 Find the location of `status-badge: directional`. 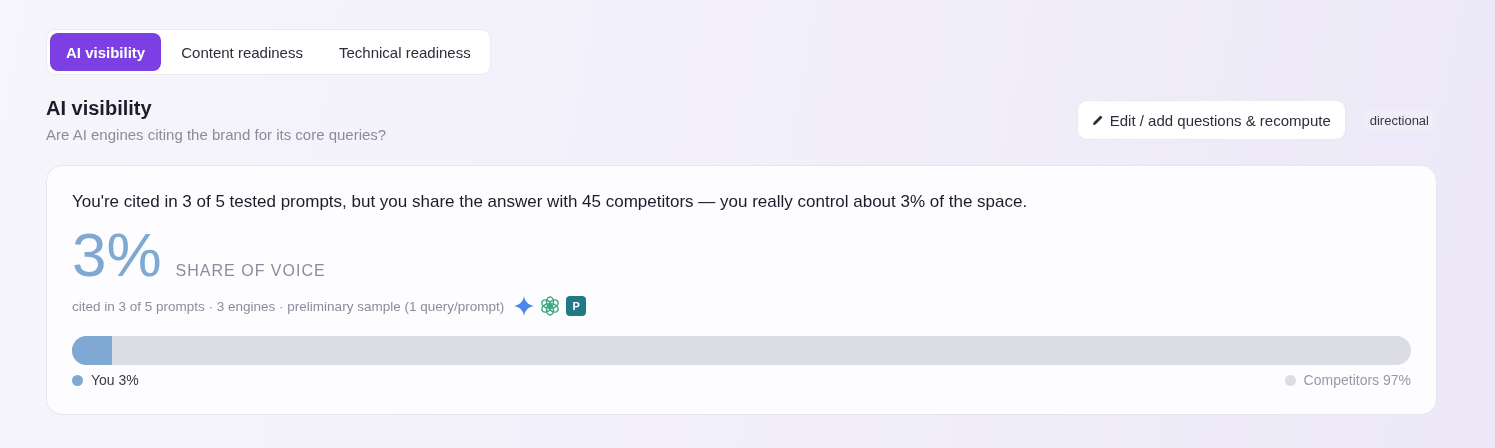

status-badge: directional is located at coordinates (1399, 120).